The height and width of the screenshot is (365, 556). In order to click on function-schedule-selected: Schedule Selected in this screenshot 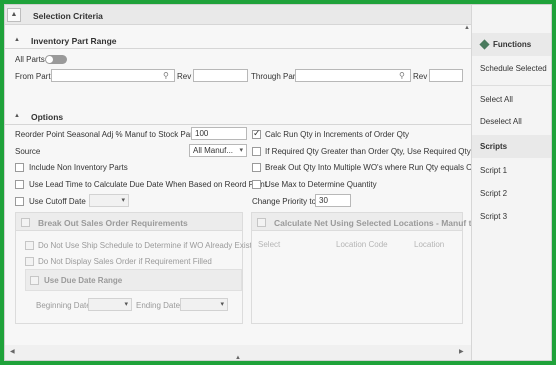, I will do `click(511, 68)`.